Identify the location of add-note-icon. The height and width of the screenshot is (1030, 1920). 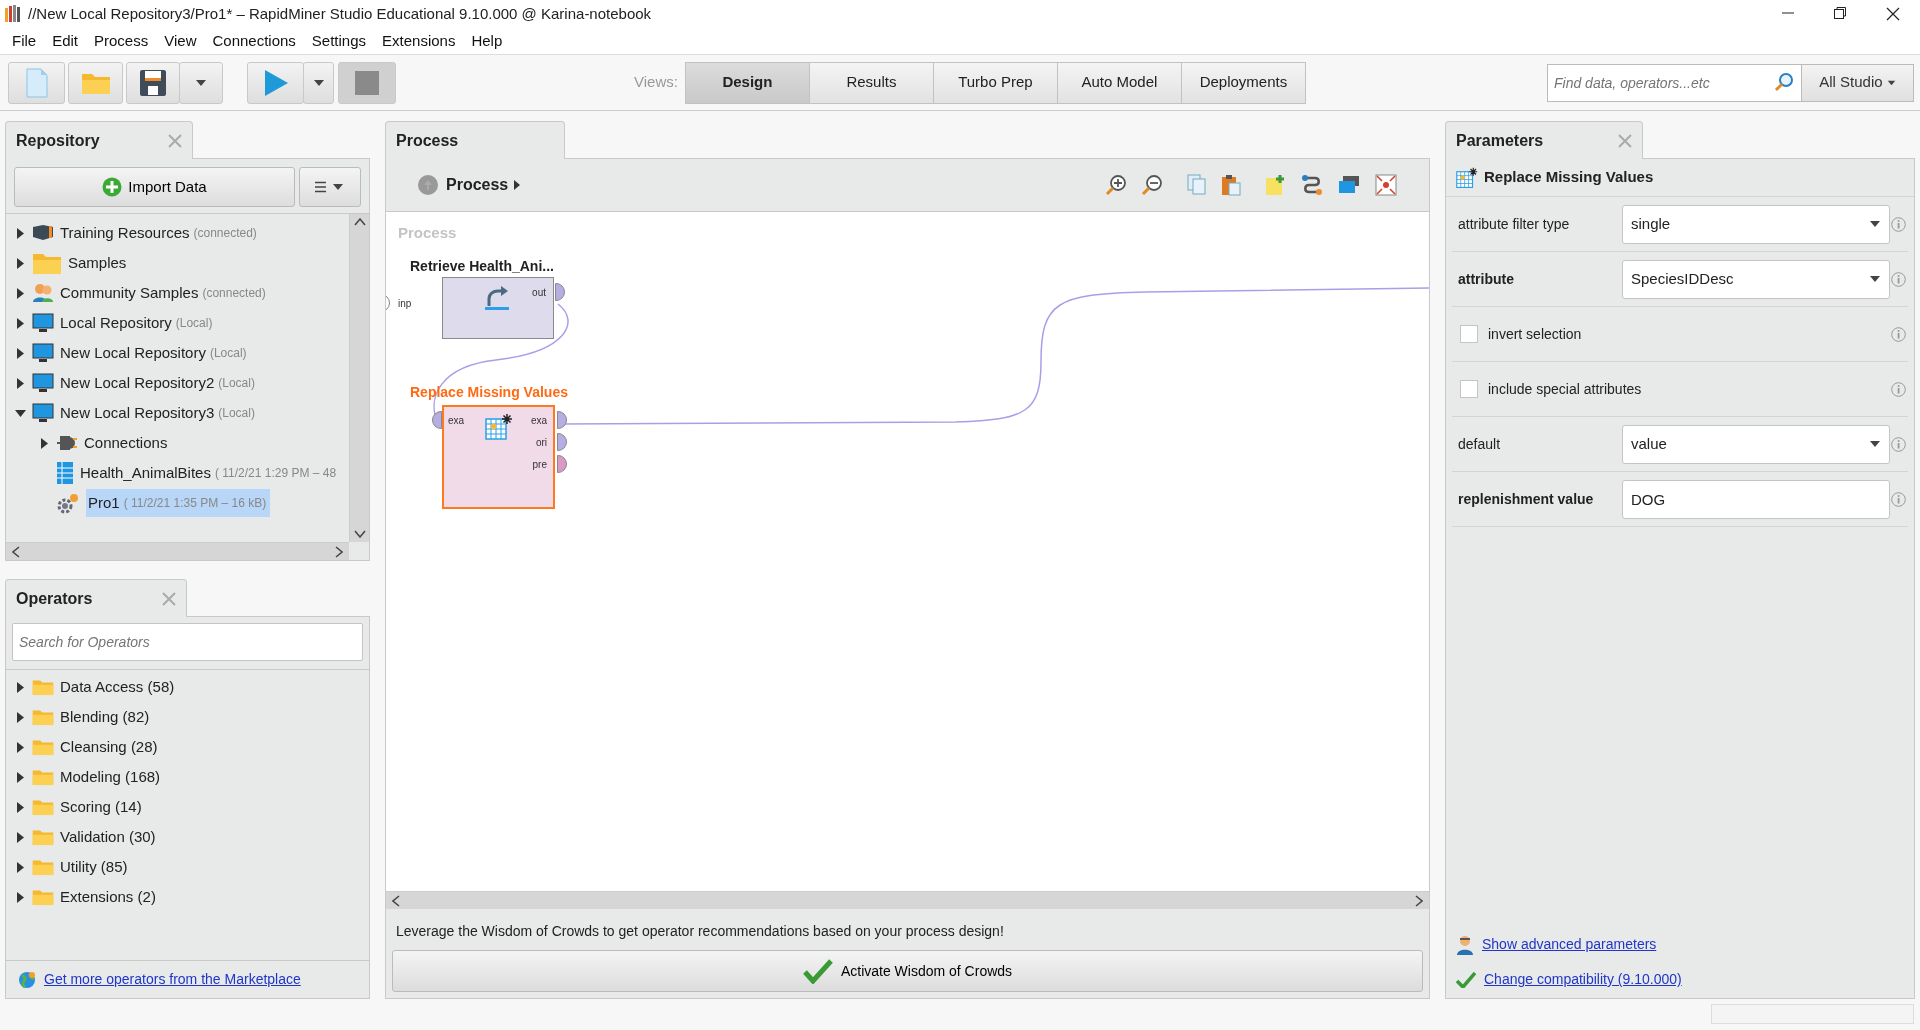
(1276, 185).